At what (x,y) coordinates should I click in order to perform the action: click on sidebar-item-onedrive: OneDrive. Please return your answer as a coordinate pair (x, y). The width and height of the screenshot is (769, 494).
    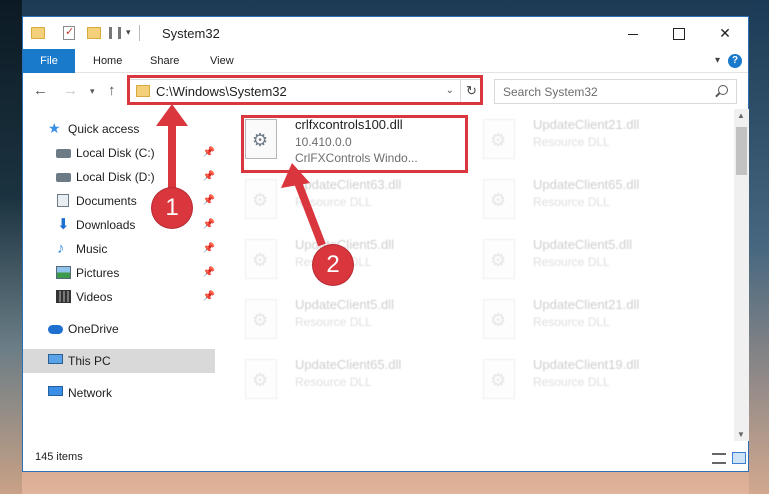
    Looking at the image, I should click on (119, 329).